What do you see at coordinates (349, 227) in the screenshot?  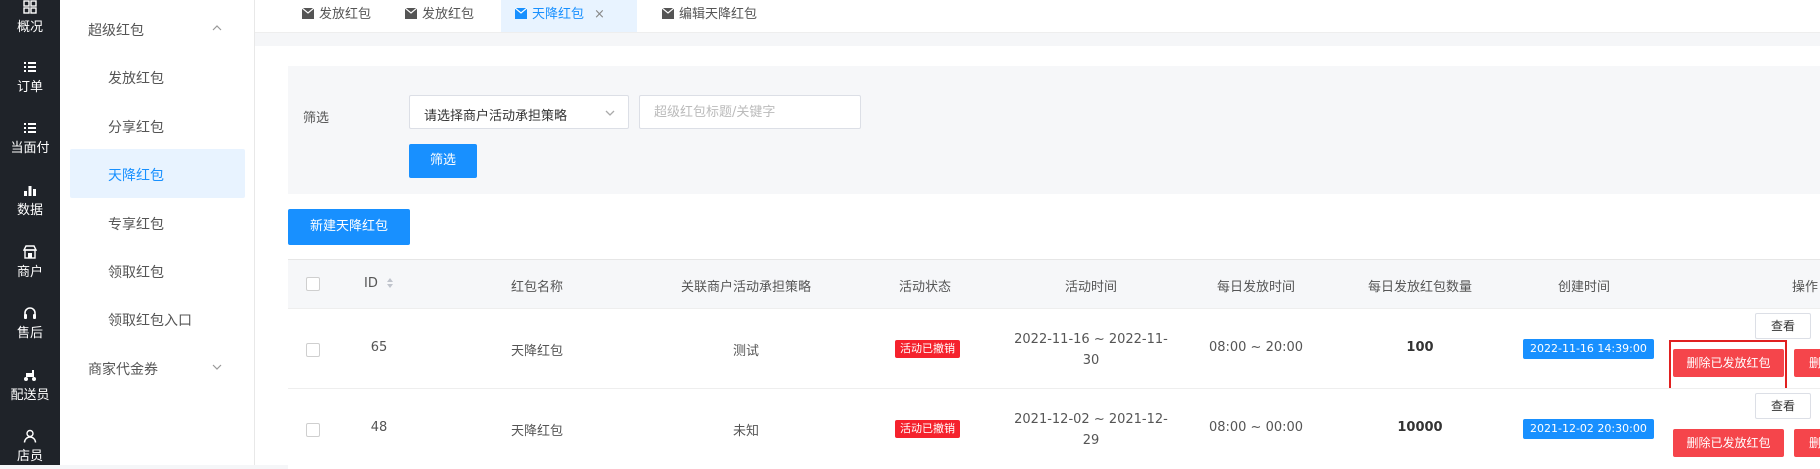 I see `new-sky-drop-button: 新建天降红包` at bounding box center [349, 227].